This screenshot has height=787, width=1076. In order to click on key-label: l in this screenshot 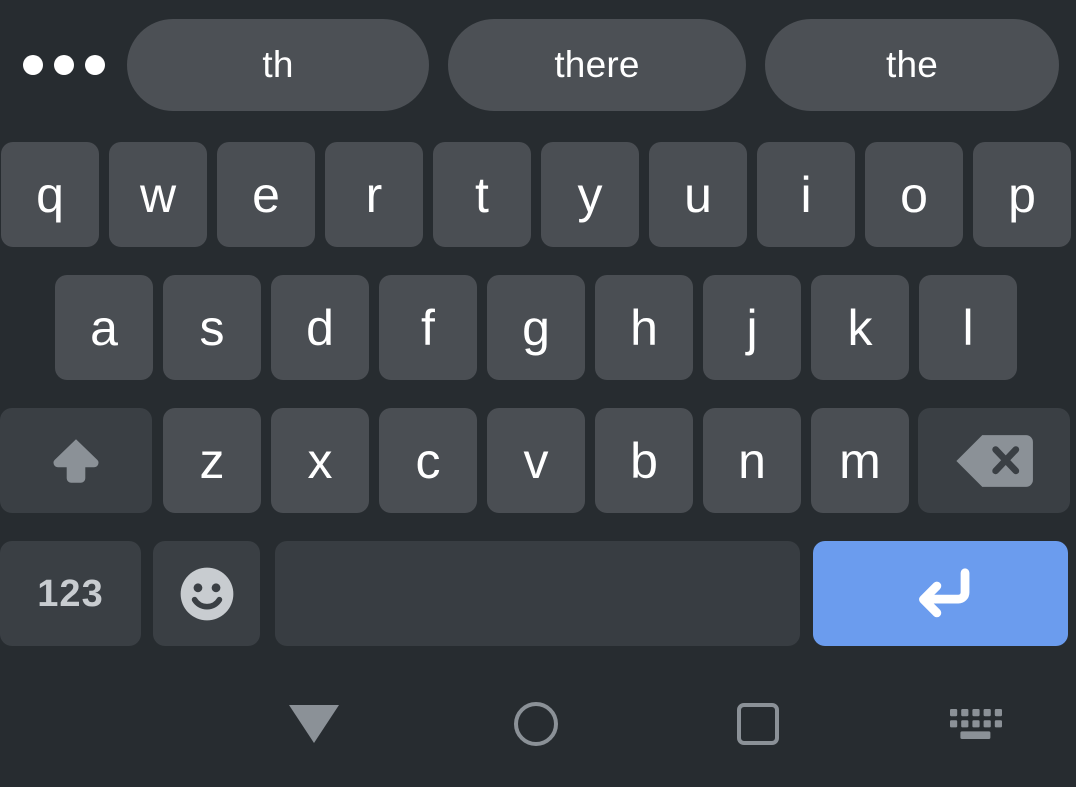, I will do `click(968, 327)`.